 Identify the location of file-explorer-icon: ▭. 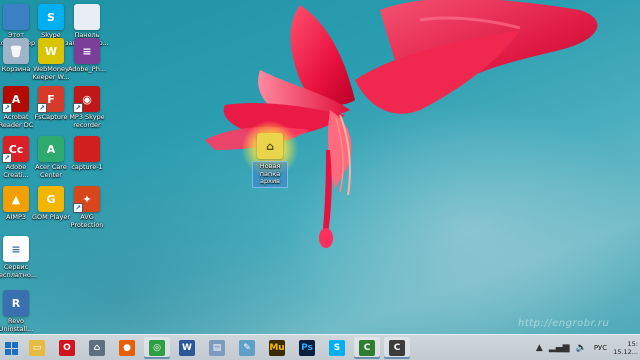
(37, 348).